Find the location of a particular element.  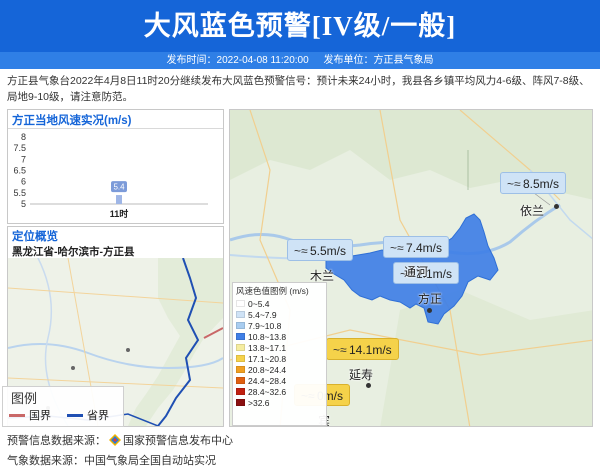

location-panel-title: 定位概览 is located at coordinates (35, 237).